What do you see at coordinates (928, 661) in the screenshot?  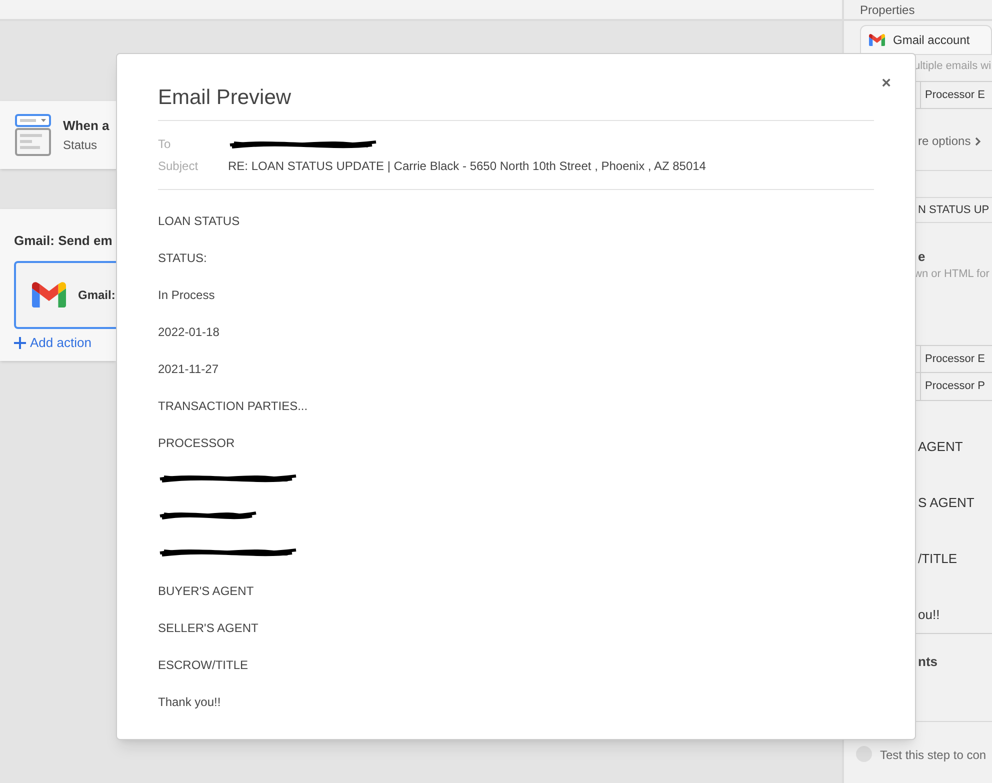 I see `section-title: nts` at bounding box center [928, 661].